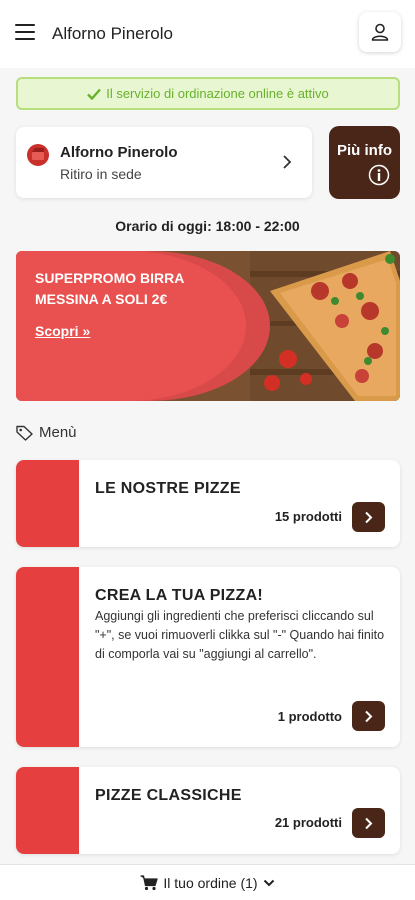  I want to click on account-button, so click(380, 32).